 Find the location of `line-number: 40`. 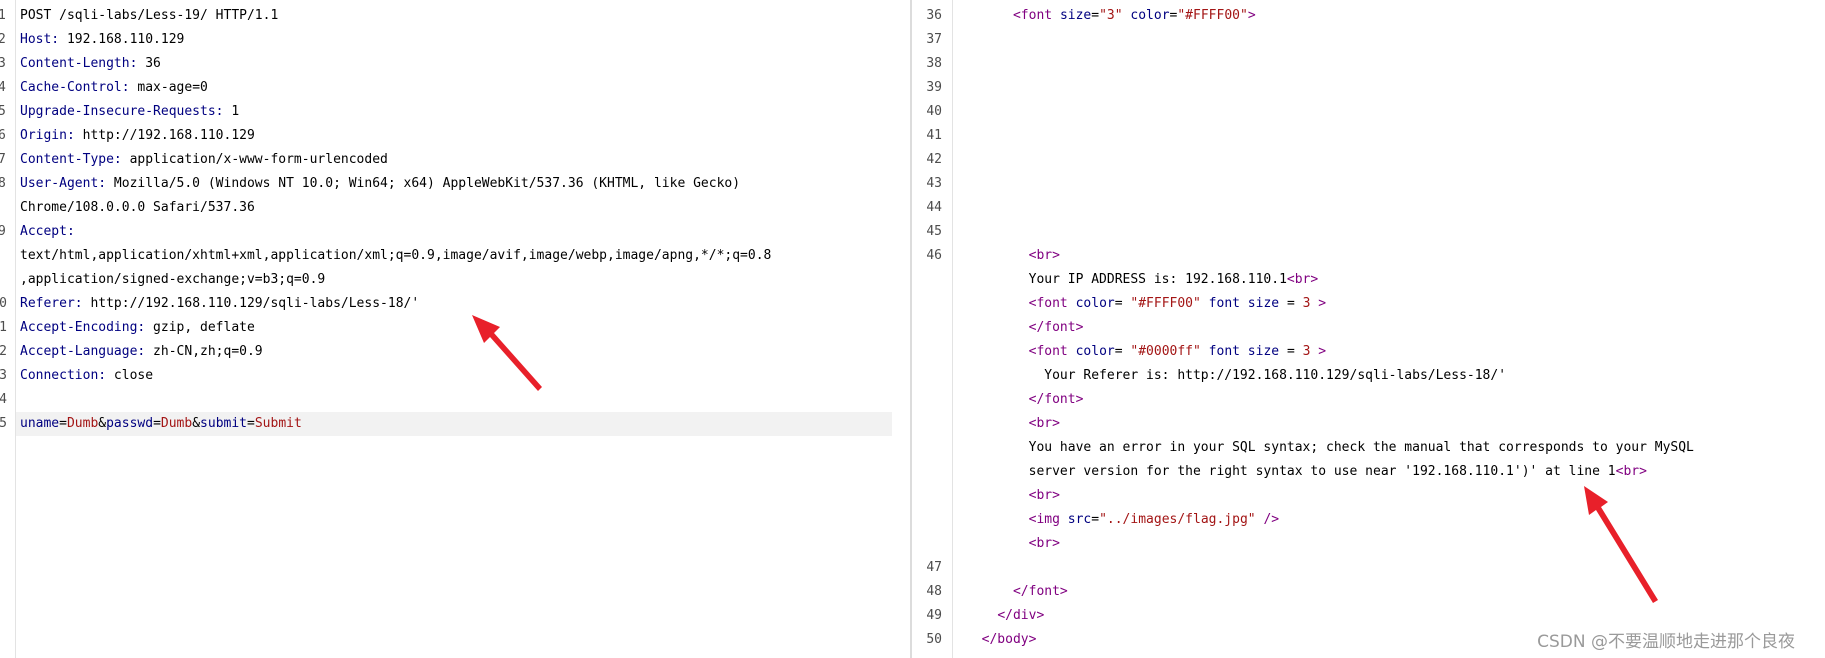

line-number: 40 is located at coordinates (934, 111).